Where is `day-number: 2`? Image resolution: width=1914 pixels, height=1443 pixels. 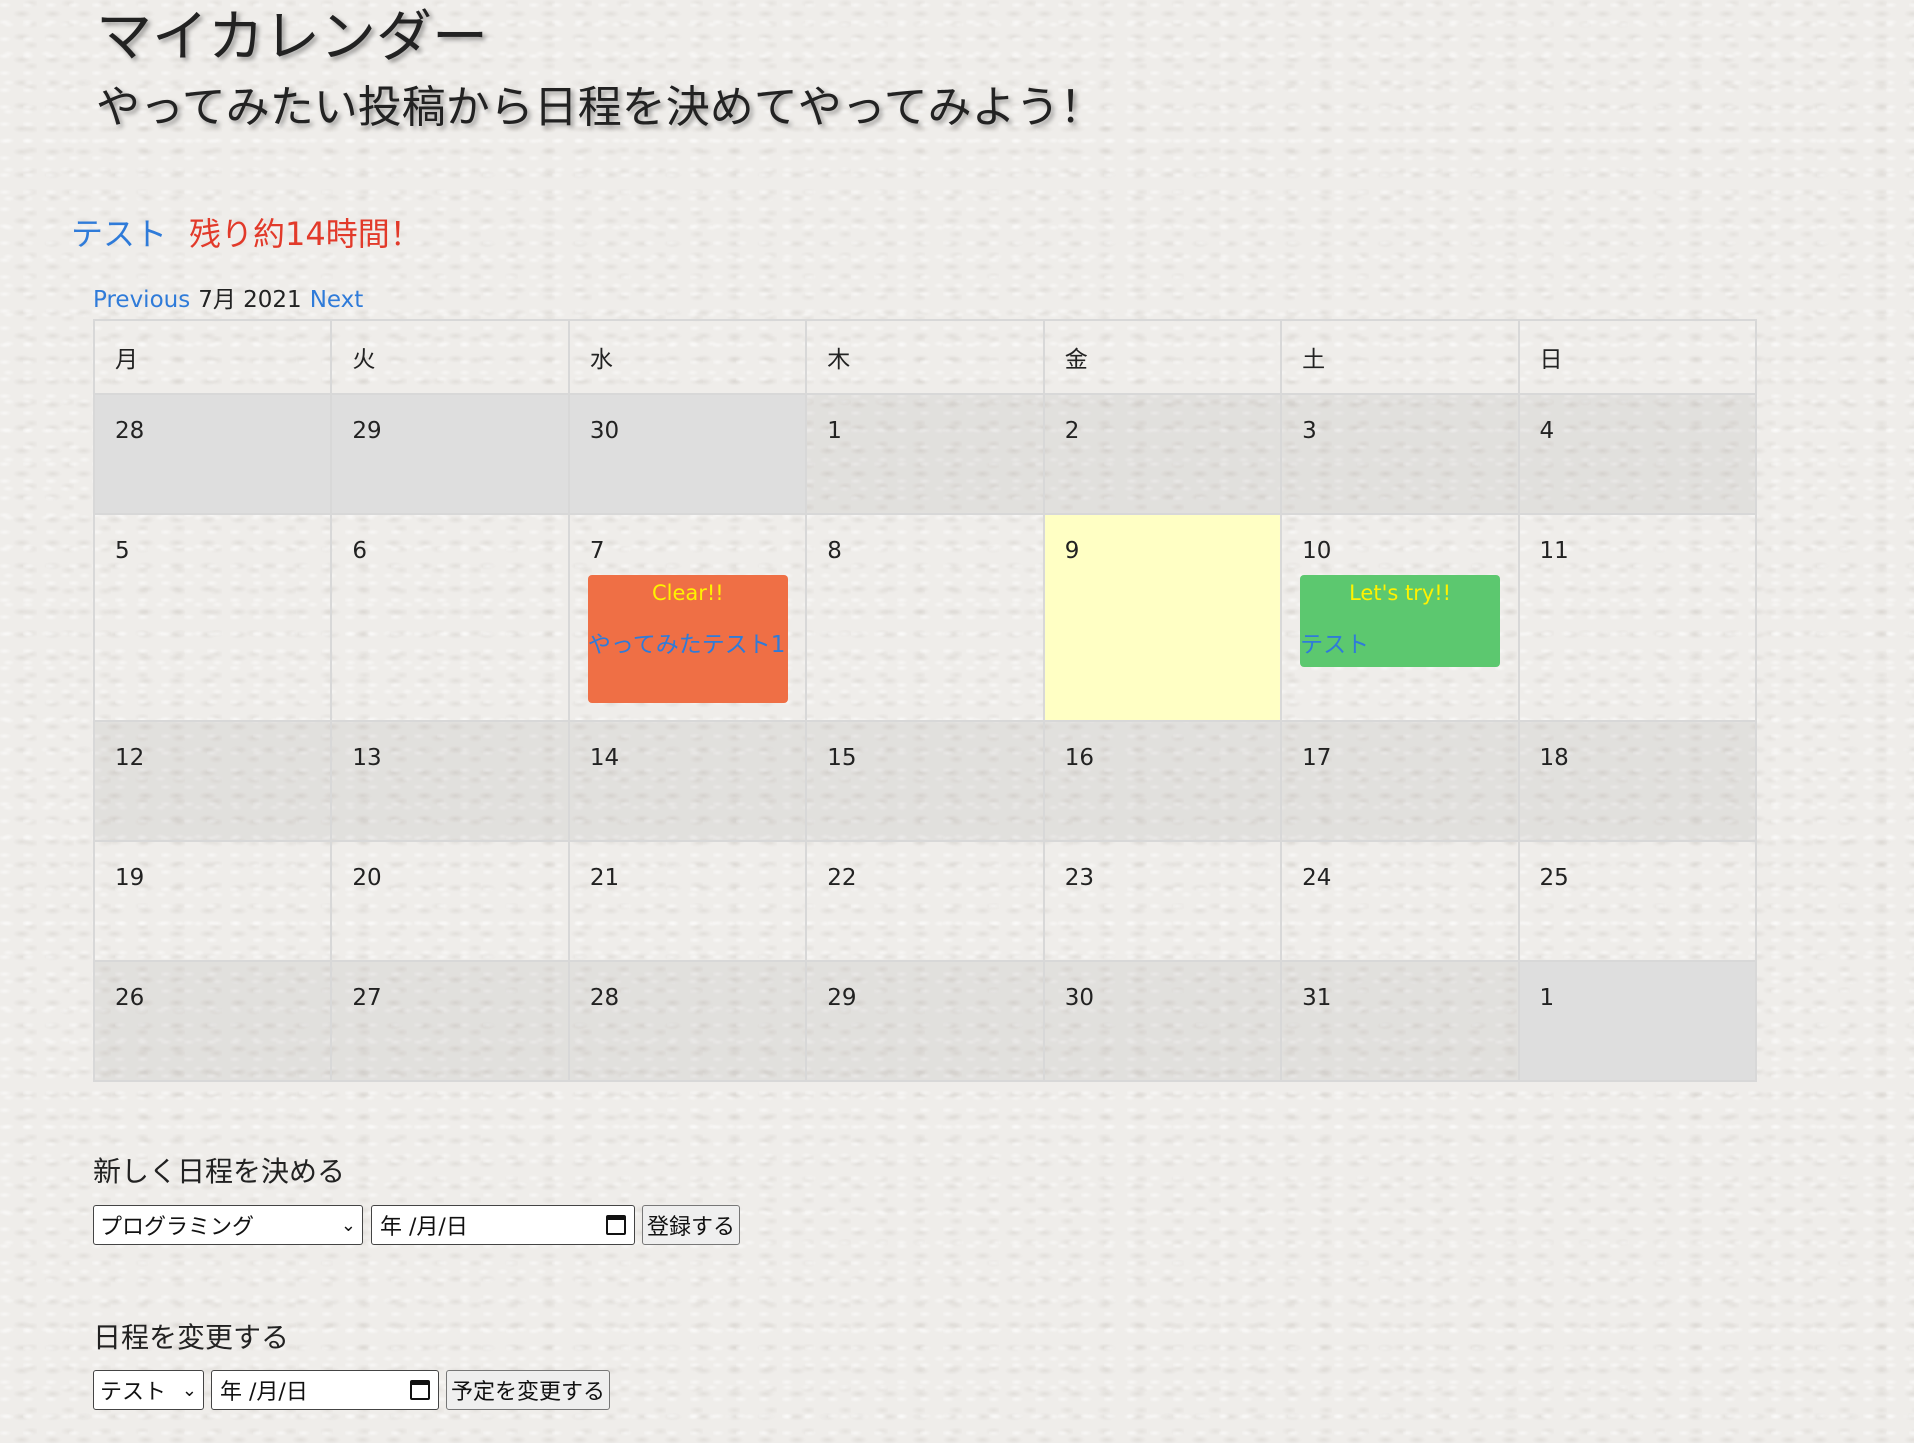
day-number: 2 is located at coordinates (1072, 431).